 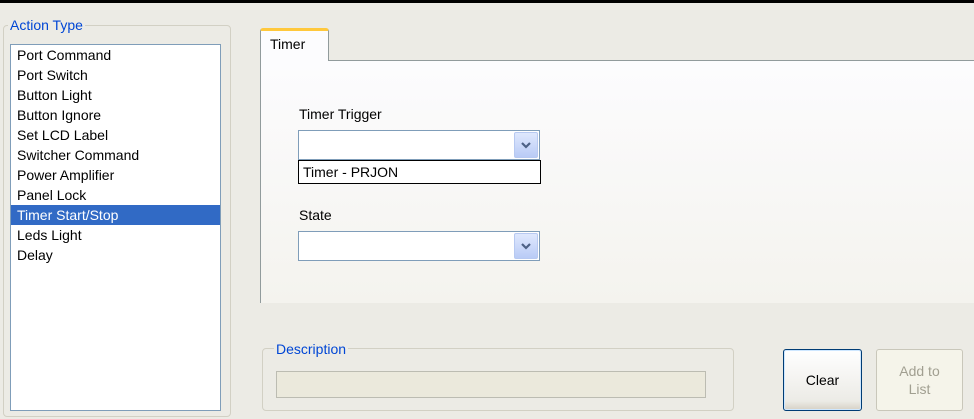 I want to click on state-dropdown, so click(x=419, y=246).